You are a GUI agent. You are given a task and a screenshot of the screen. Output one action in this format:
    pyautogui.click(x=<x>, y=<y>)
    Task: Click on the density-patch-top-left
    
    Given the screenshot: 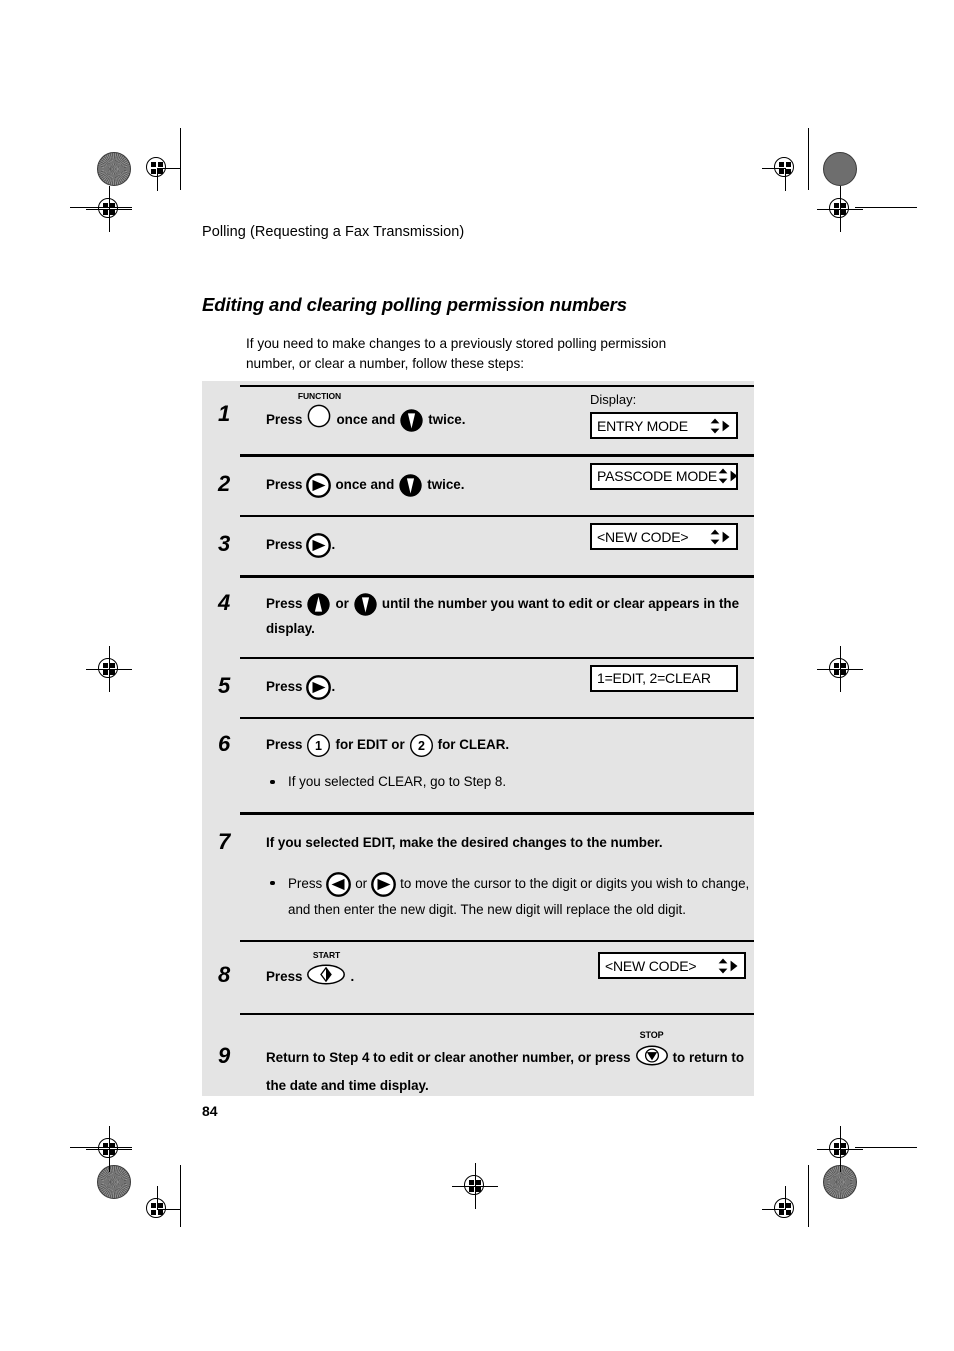 What is the action you would take?
    pyautogui.click(x=114, y=169)
    